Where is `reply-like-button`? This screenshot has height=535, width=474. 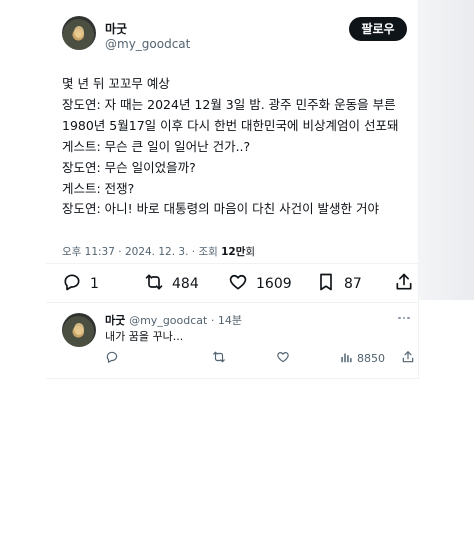 reply-like-button is located at coordinates (283, 358).